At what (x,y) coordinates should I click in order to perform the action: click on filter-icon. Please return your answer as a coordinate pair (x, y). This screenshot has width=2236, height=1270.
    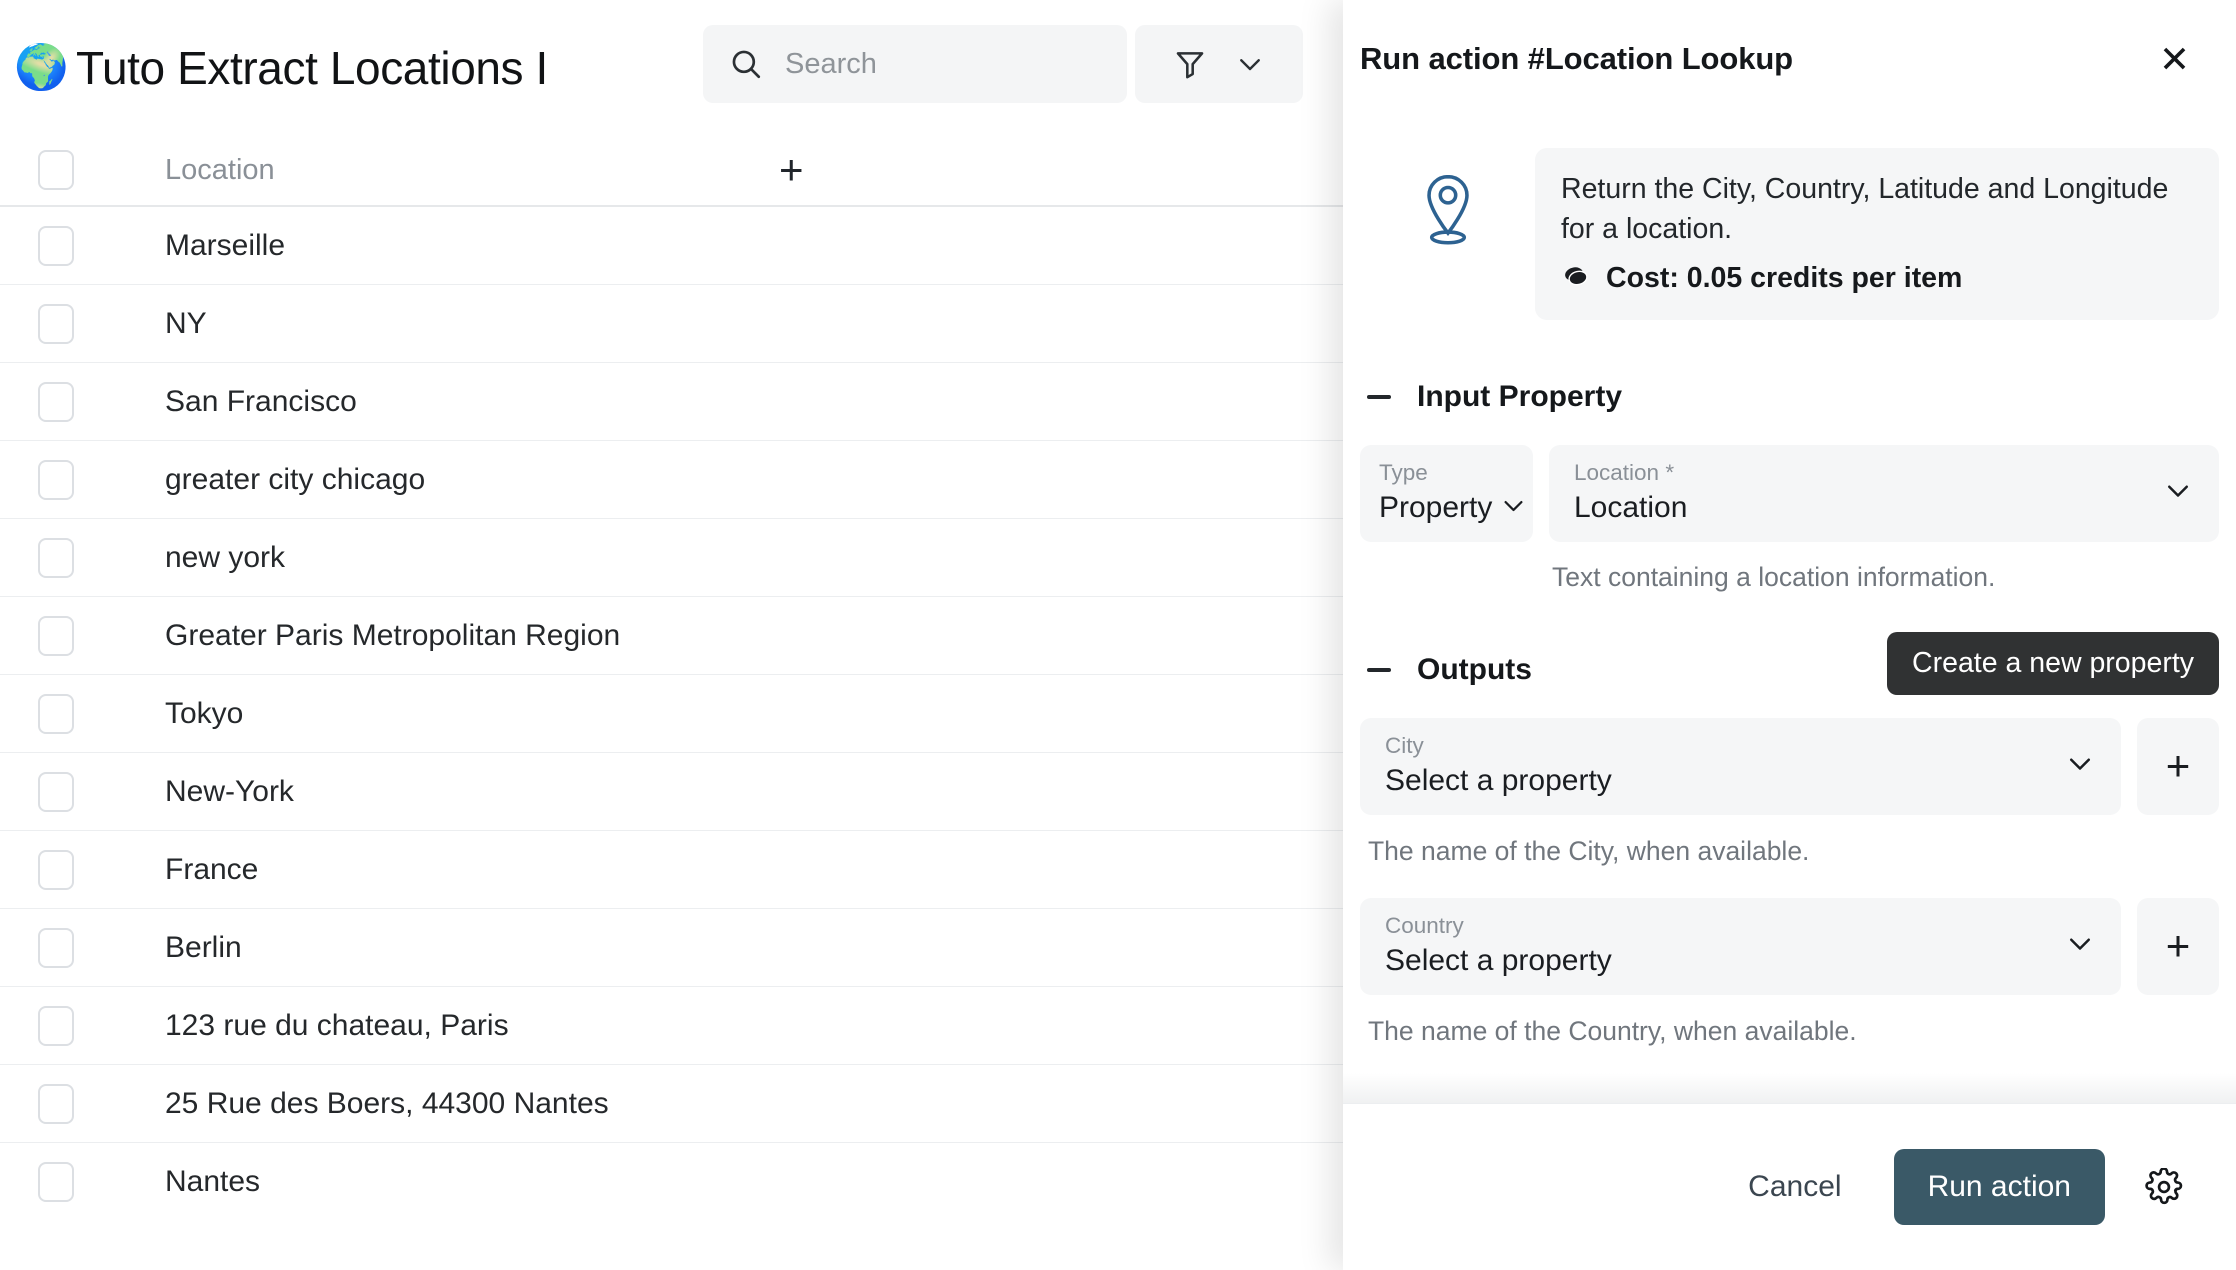
    Looking at the image, I should click on (1190, 64).